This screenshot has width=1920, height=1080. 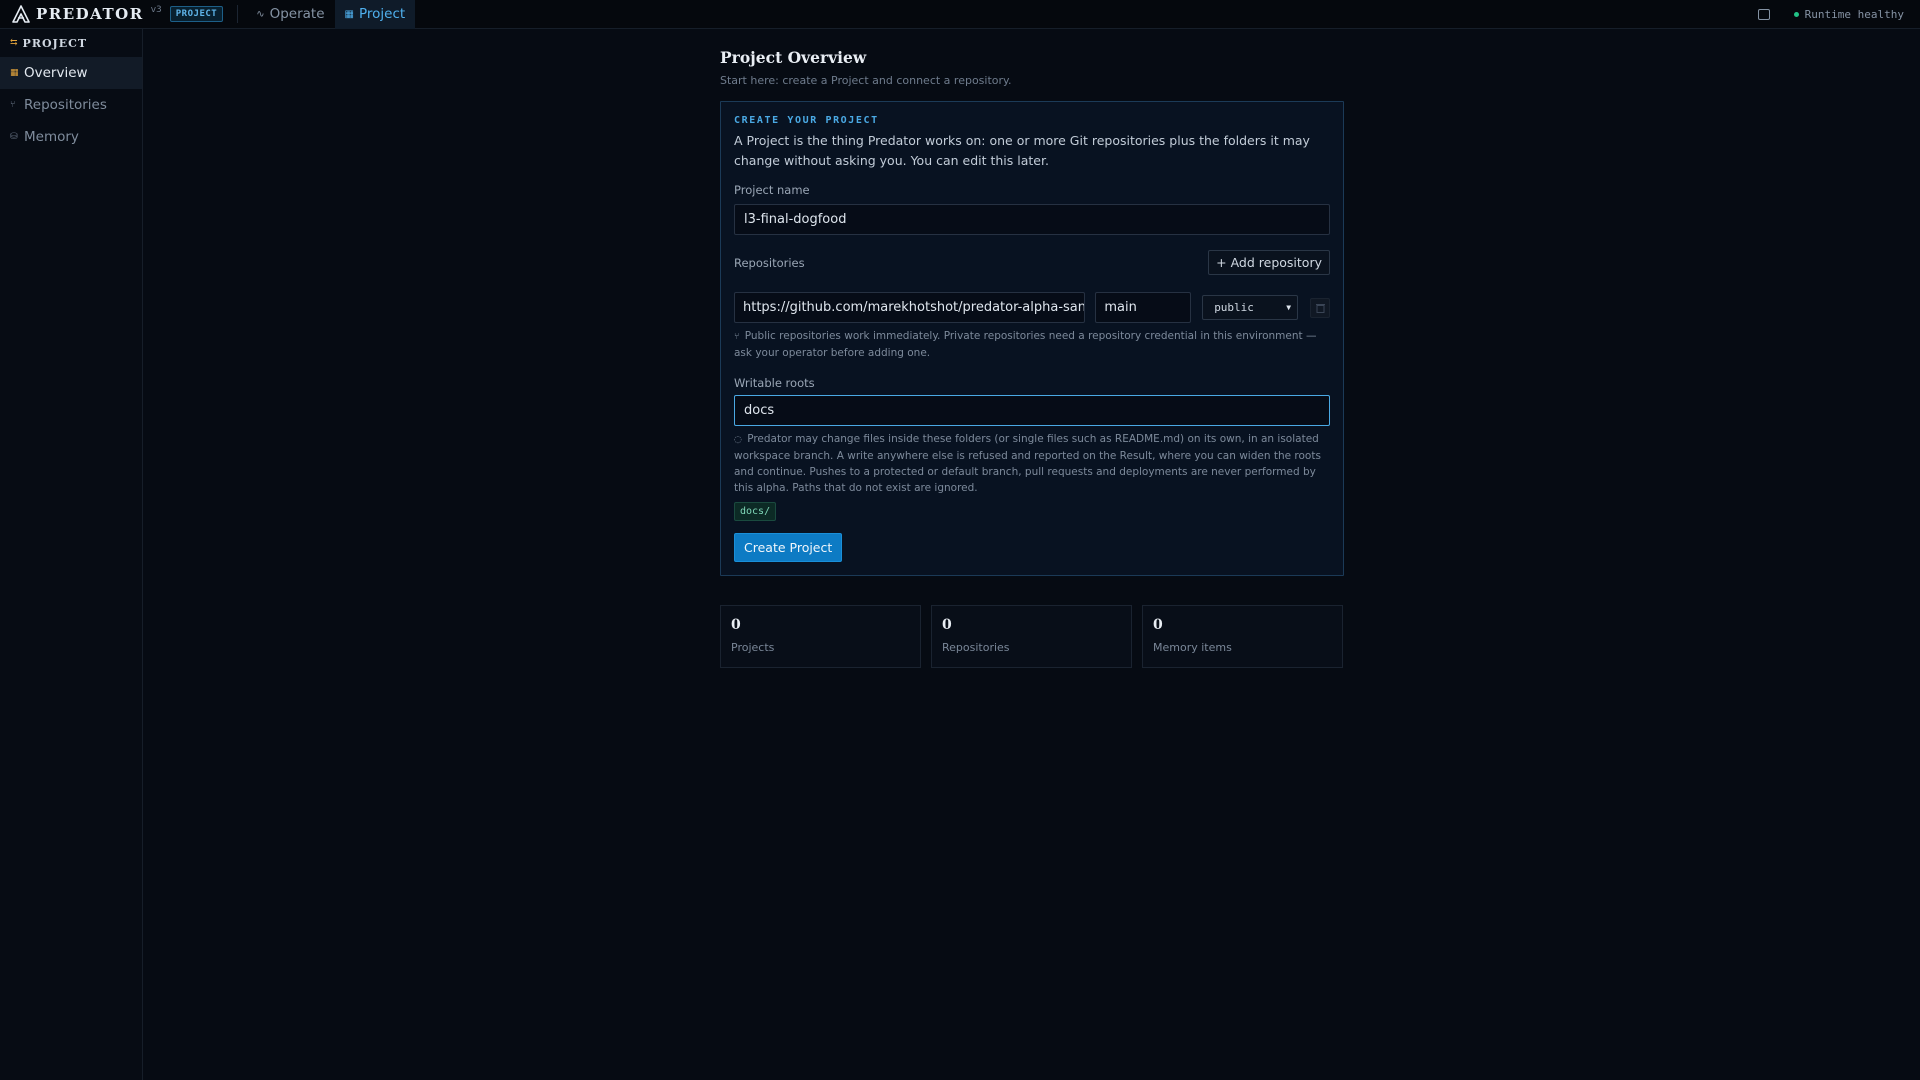 I want to click on trash-icon, so click(x=1320, y=308).